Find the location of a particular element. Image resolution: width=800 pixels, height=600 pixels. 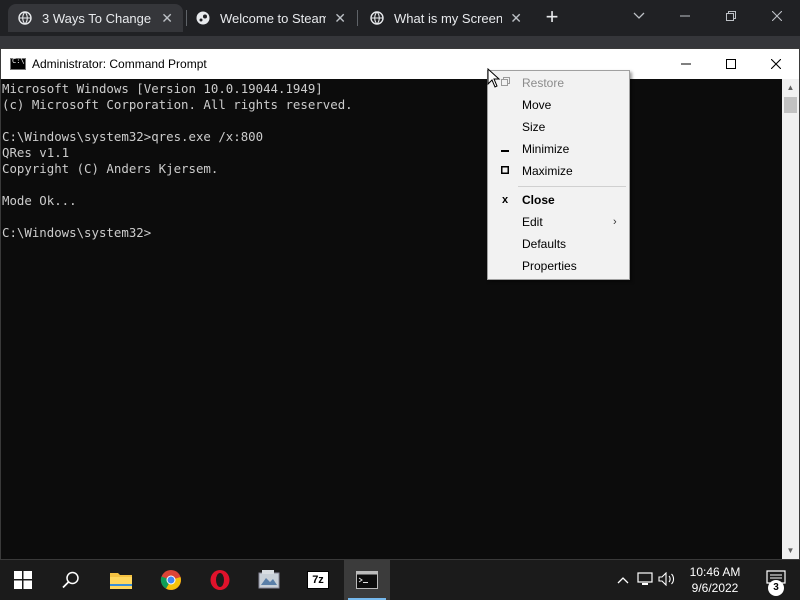

volume-icon is located at coordinates (667, 579).